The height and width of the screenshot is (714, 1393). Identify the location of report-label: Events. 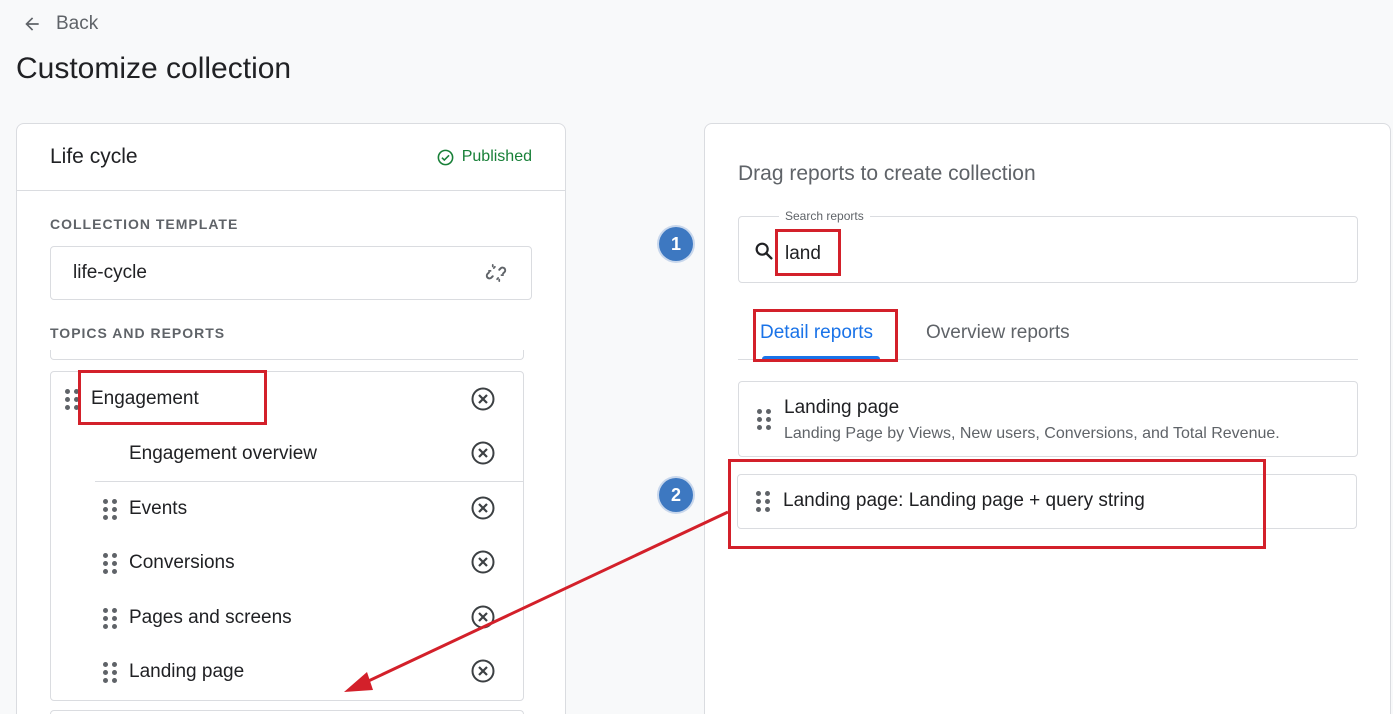
(158, 508).